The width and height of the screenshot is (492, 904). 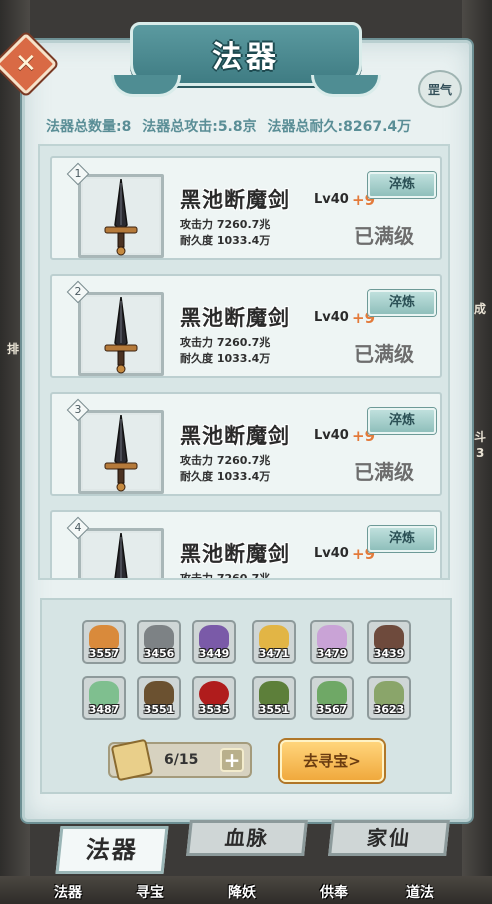 I want to click on add-map-button: +, so click(x=232, y=760).